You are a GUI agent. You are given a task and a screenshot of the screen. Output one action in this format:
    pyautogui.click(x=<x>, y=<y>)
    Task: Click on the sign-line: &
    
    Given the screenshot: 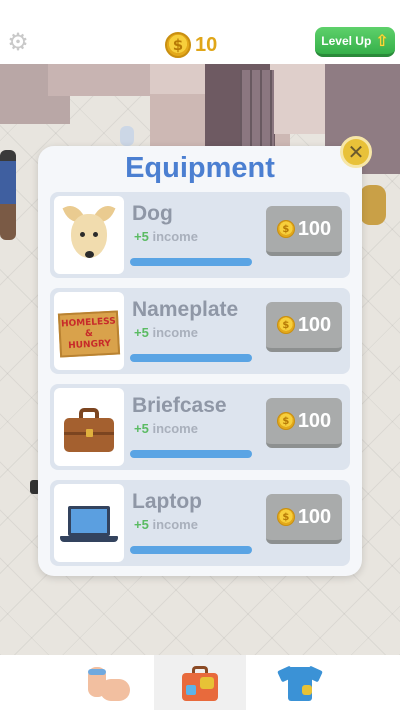 What is the action you would take?
    pyautogui.click(x=89, y=333)
    